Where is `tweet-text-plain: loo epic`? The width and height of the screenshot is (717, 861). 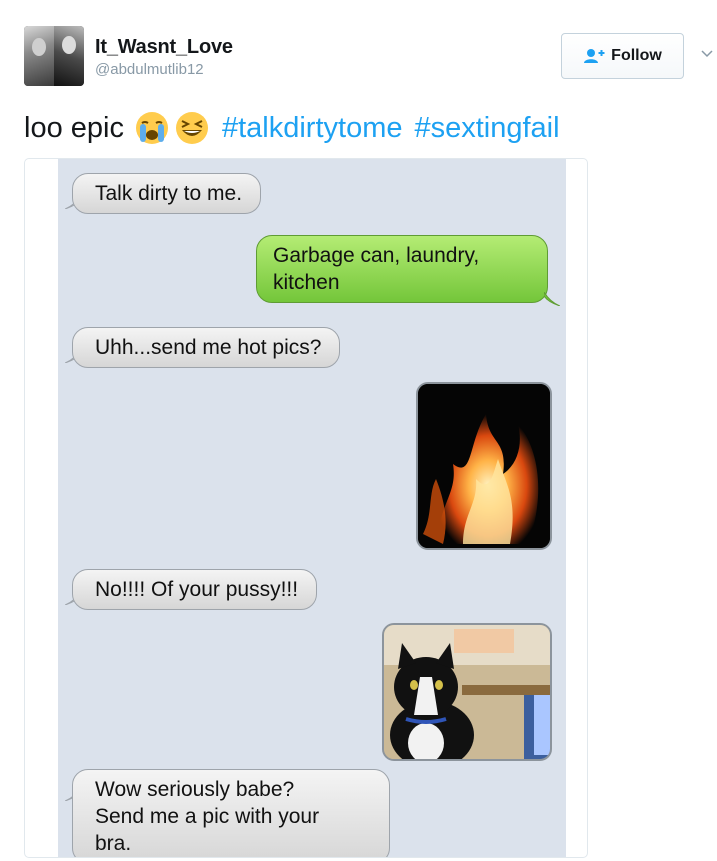 tweet-text-plain: loo epic is located at coordinates (74, 128).